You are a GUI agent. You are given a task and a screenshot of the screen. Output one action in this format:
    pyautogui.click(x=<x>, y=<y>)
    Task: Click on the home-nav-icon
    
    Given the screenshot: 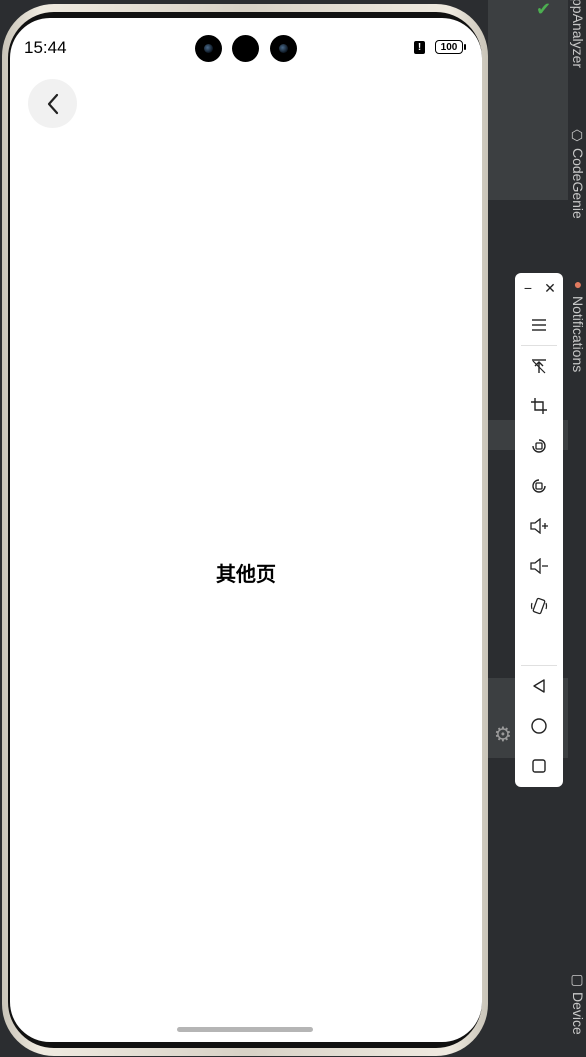 What is the action you would take?
    pyautogui.click(x=539, y=726)
    